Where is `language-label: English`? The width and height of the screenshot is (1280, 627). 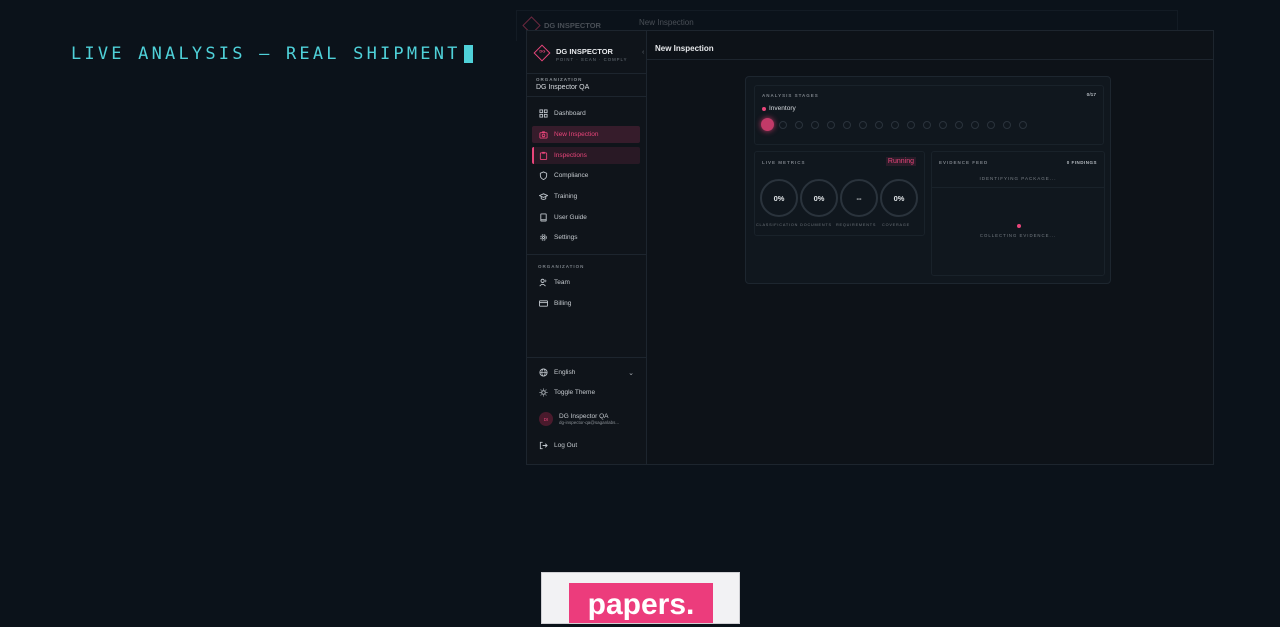
language-label: English is located at coordinates (565, 372).